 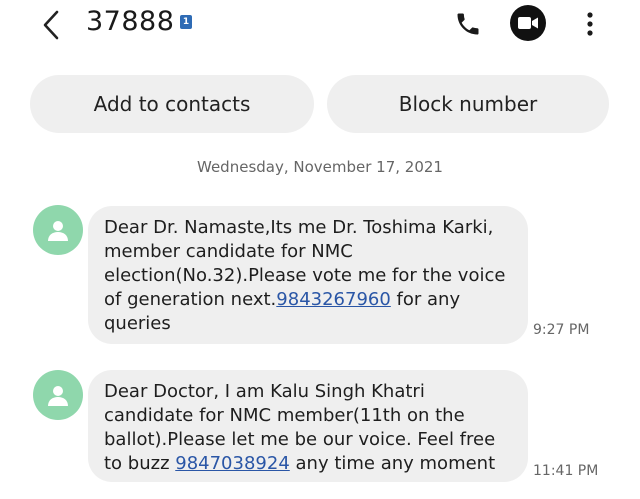 What do you see at coordinates (468, 104) in the screenshot?
I see `block-number-button: Block number` at bounding box center [468, 104].